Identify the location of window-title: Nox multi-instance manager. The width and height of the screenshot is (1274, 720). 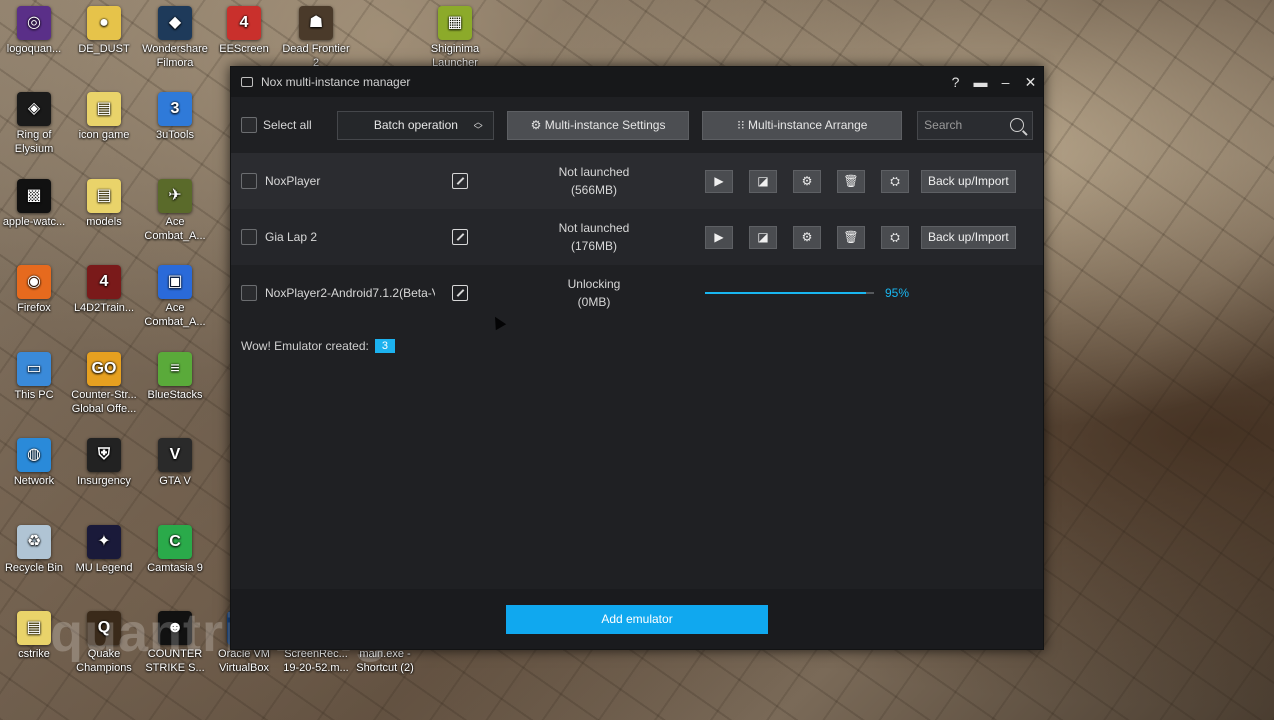
(336, 82).